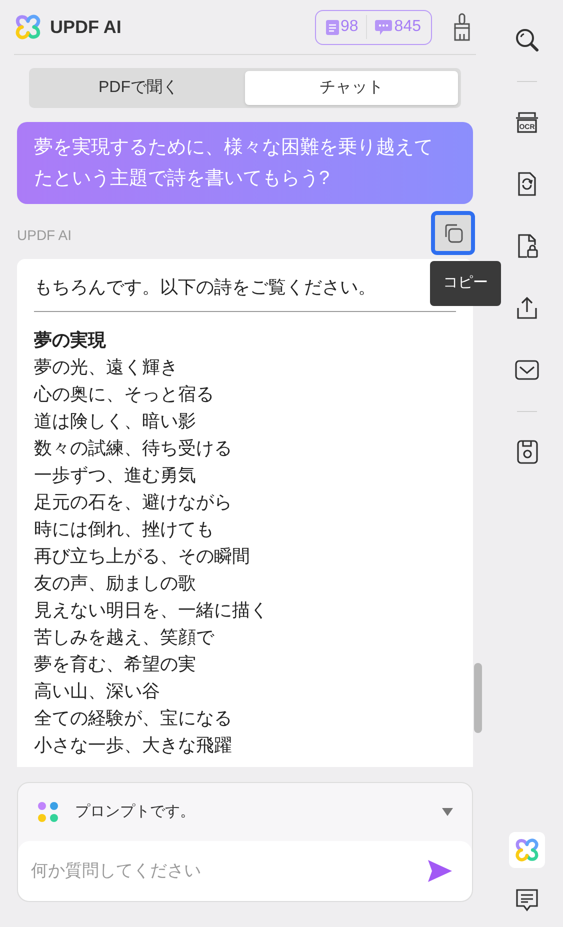 This screenshot has width=563, height=927. I want to click on question-input: 何か質問してください, so click(245, 871).